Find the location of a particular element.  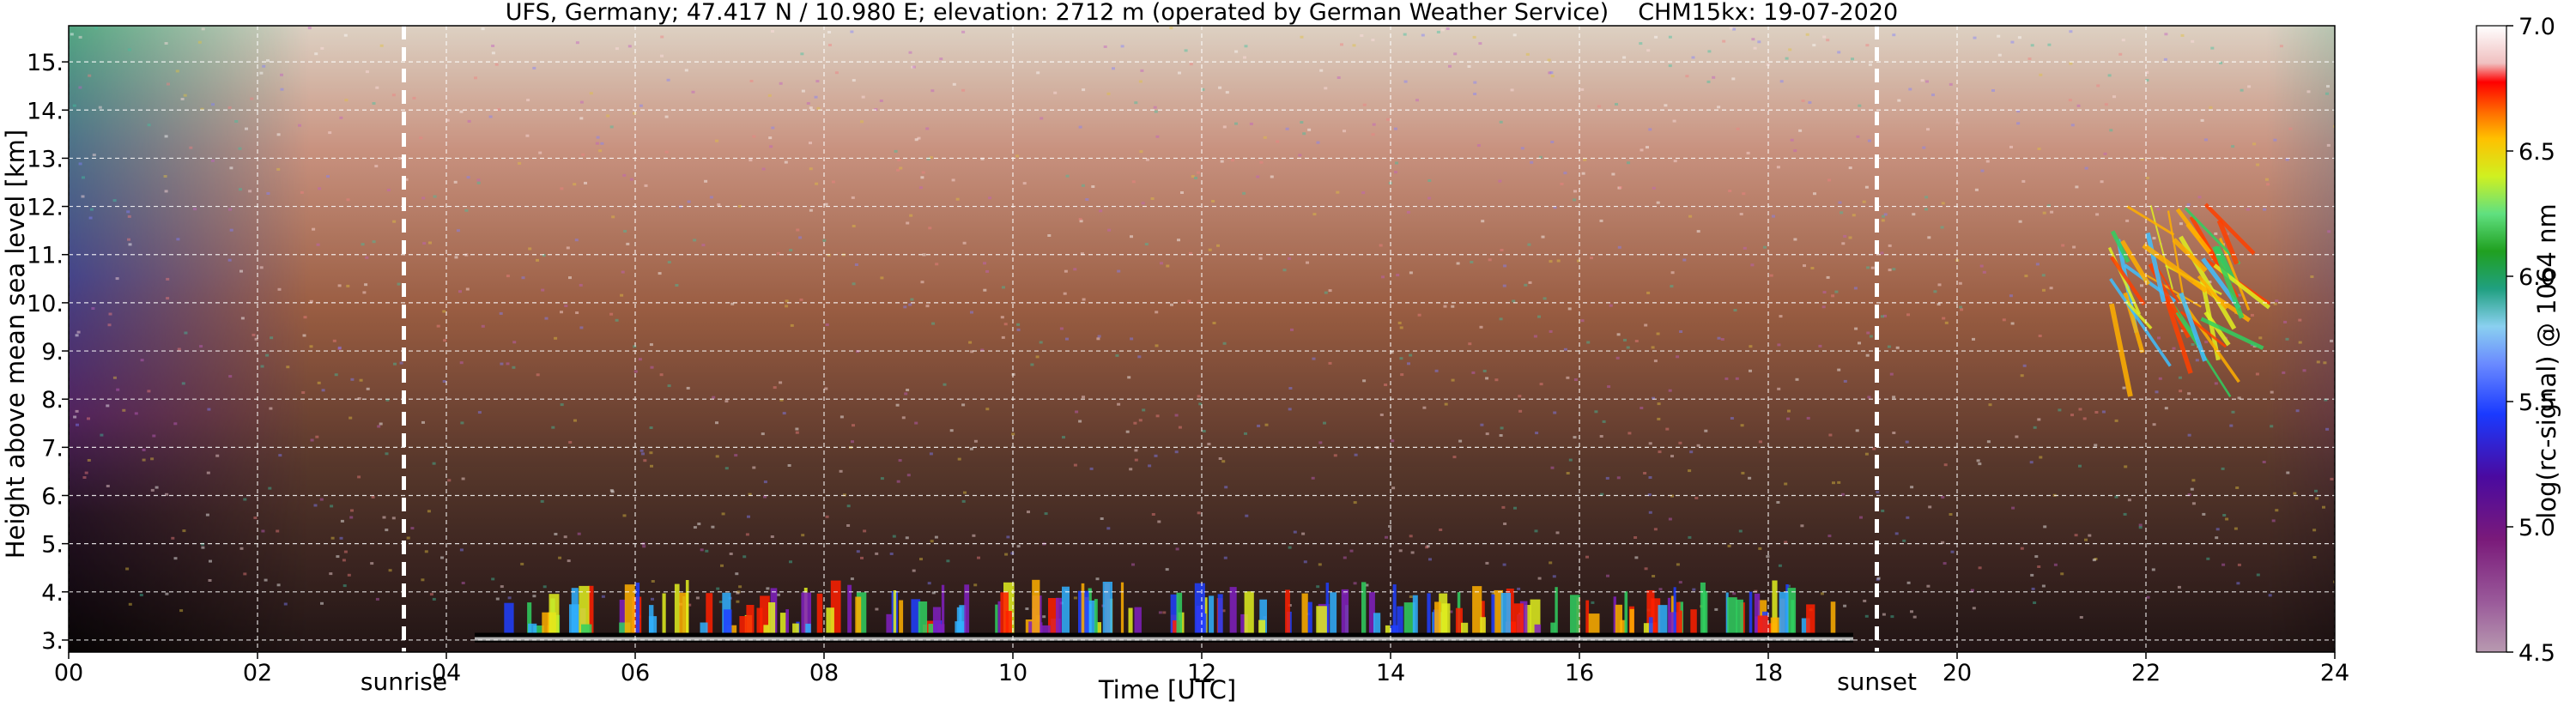

x-tick-label: 16 is located at coordinates (1579, 673).